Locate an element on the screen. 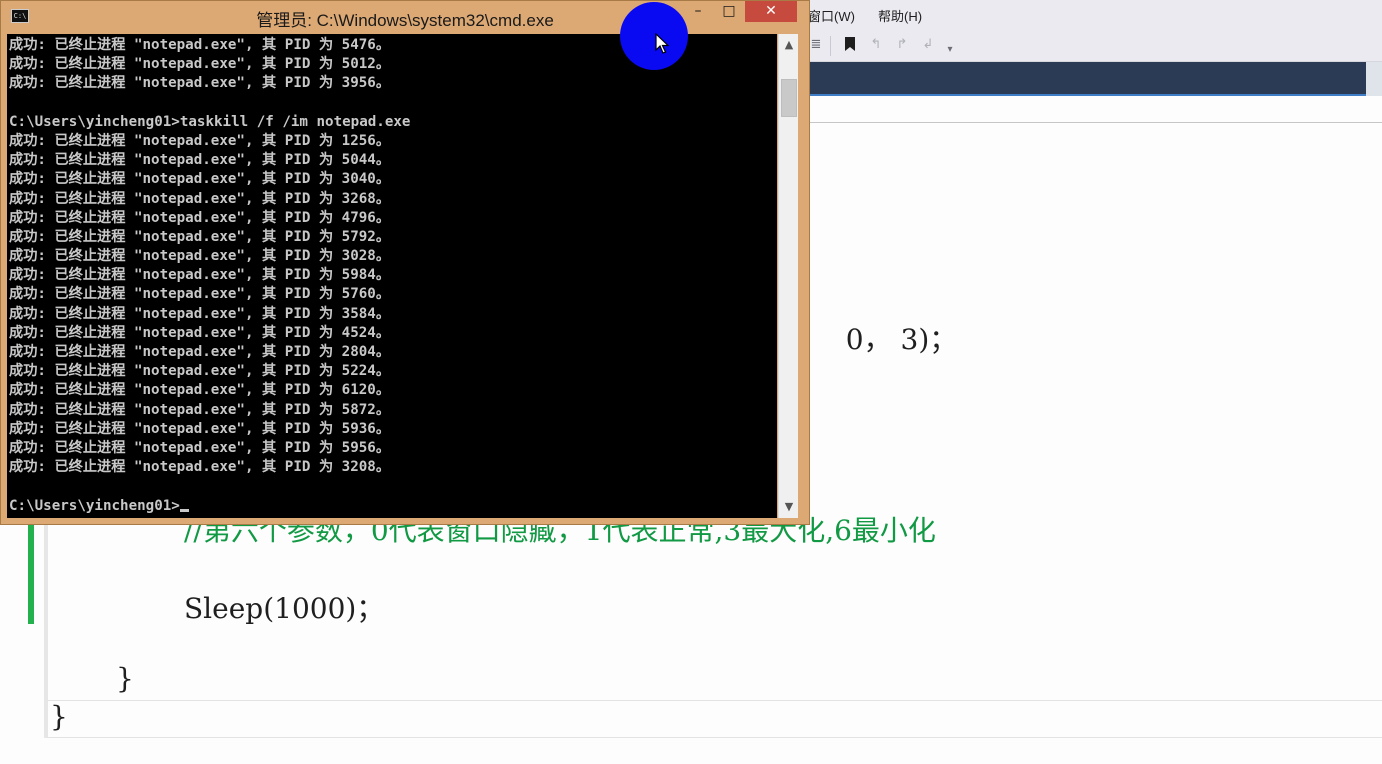  bookmark-next-icon: ↱ is located at coordinates (902, 45).